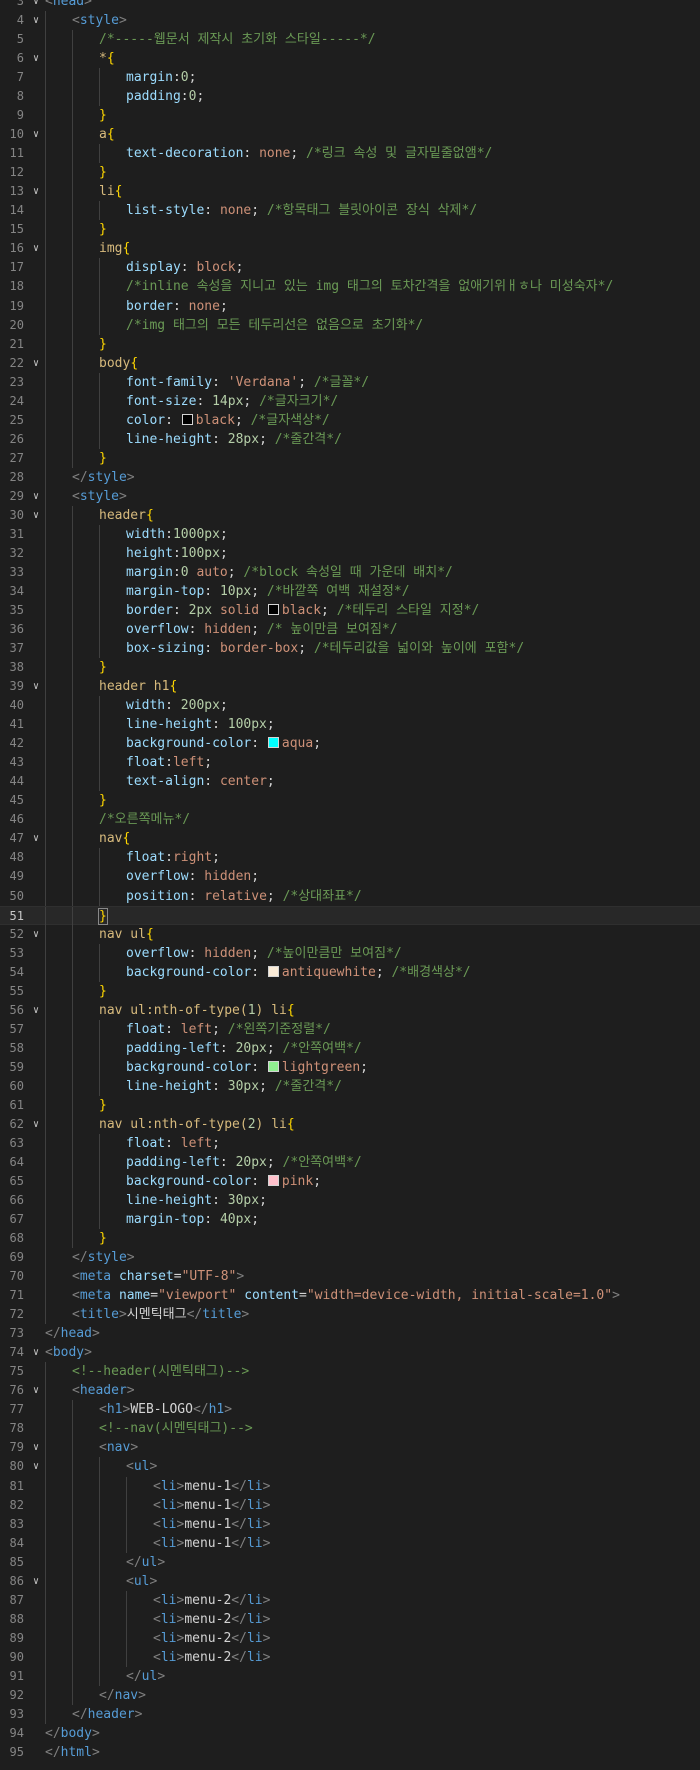  I want to click on code-line: 64 padding-left: 20px; /*안쪽여백*/, so click(350, 1162).